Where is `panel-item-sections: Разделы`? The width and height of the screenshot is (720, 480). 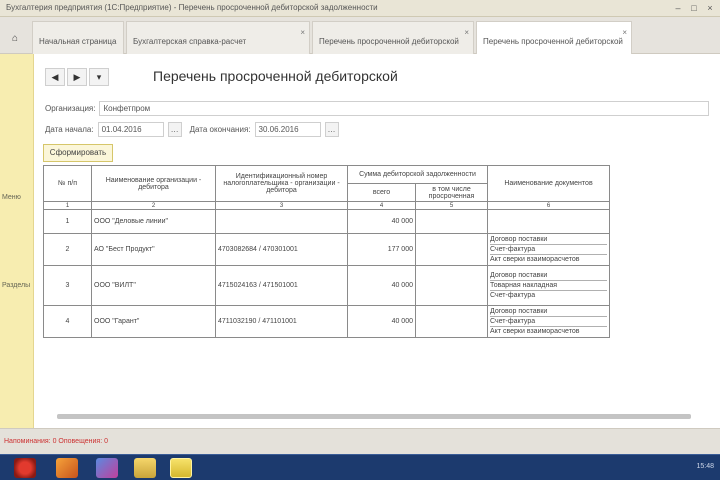 panel-item-sections: Разделы is located at coordinates (16, 285).